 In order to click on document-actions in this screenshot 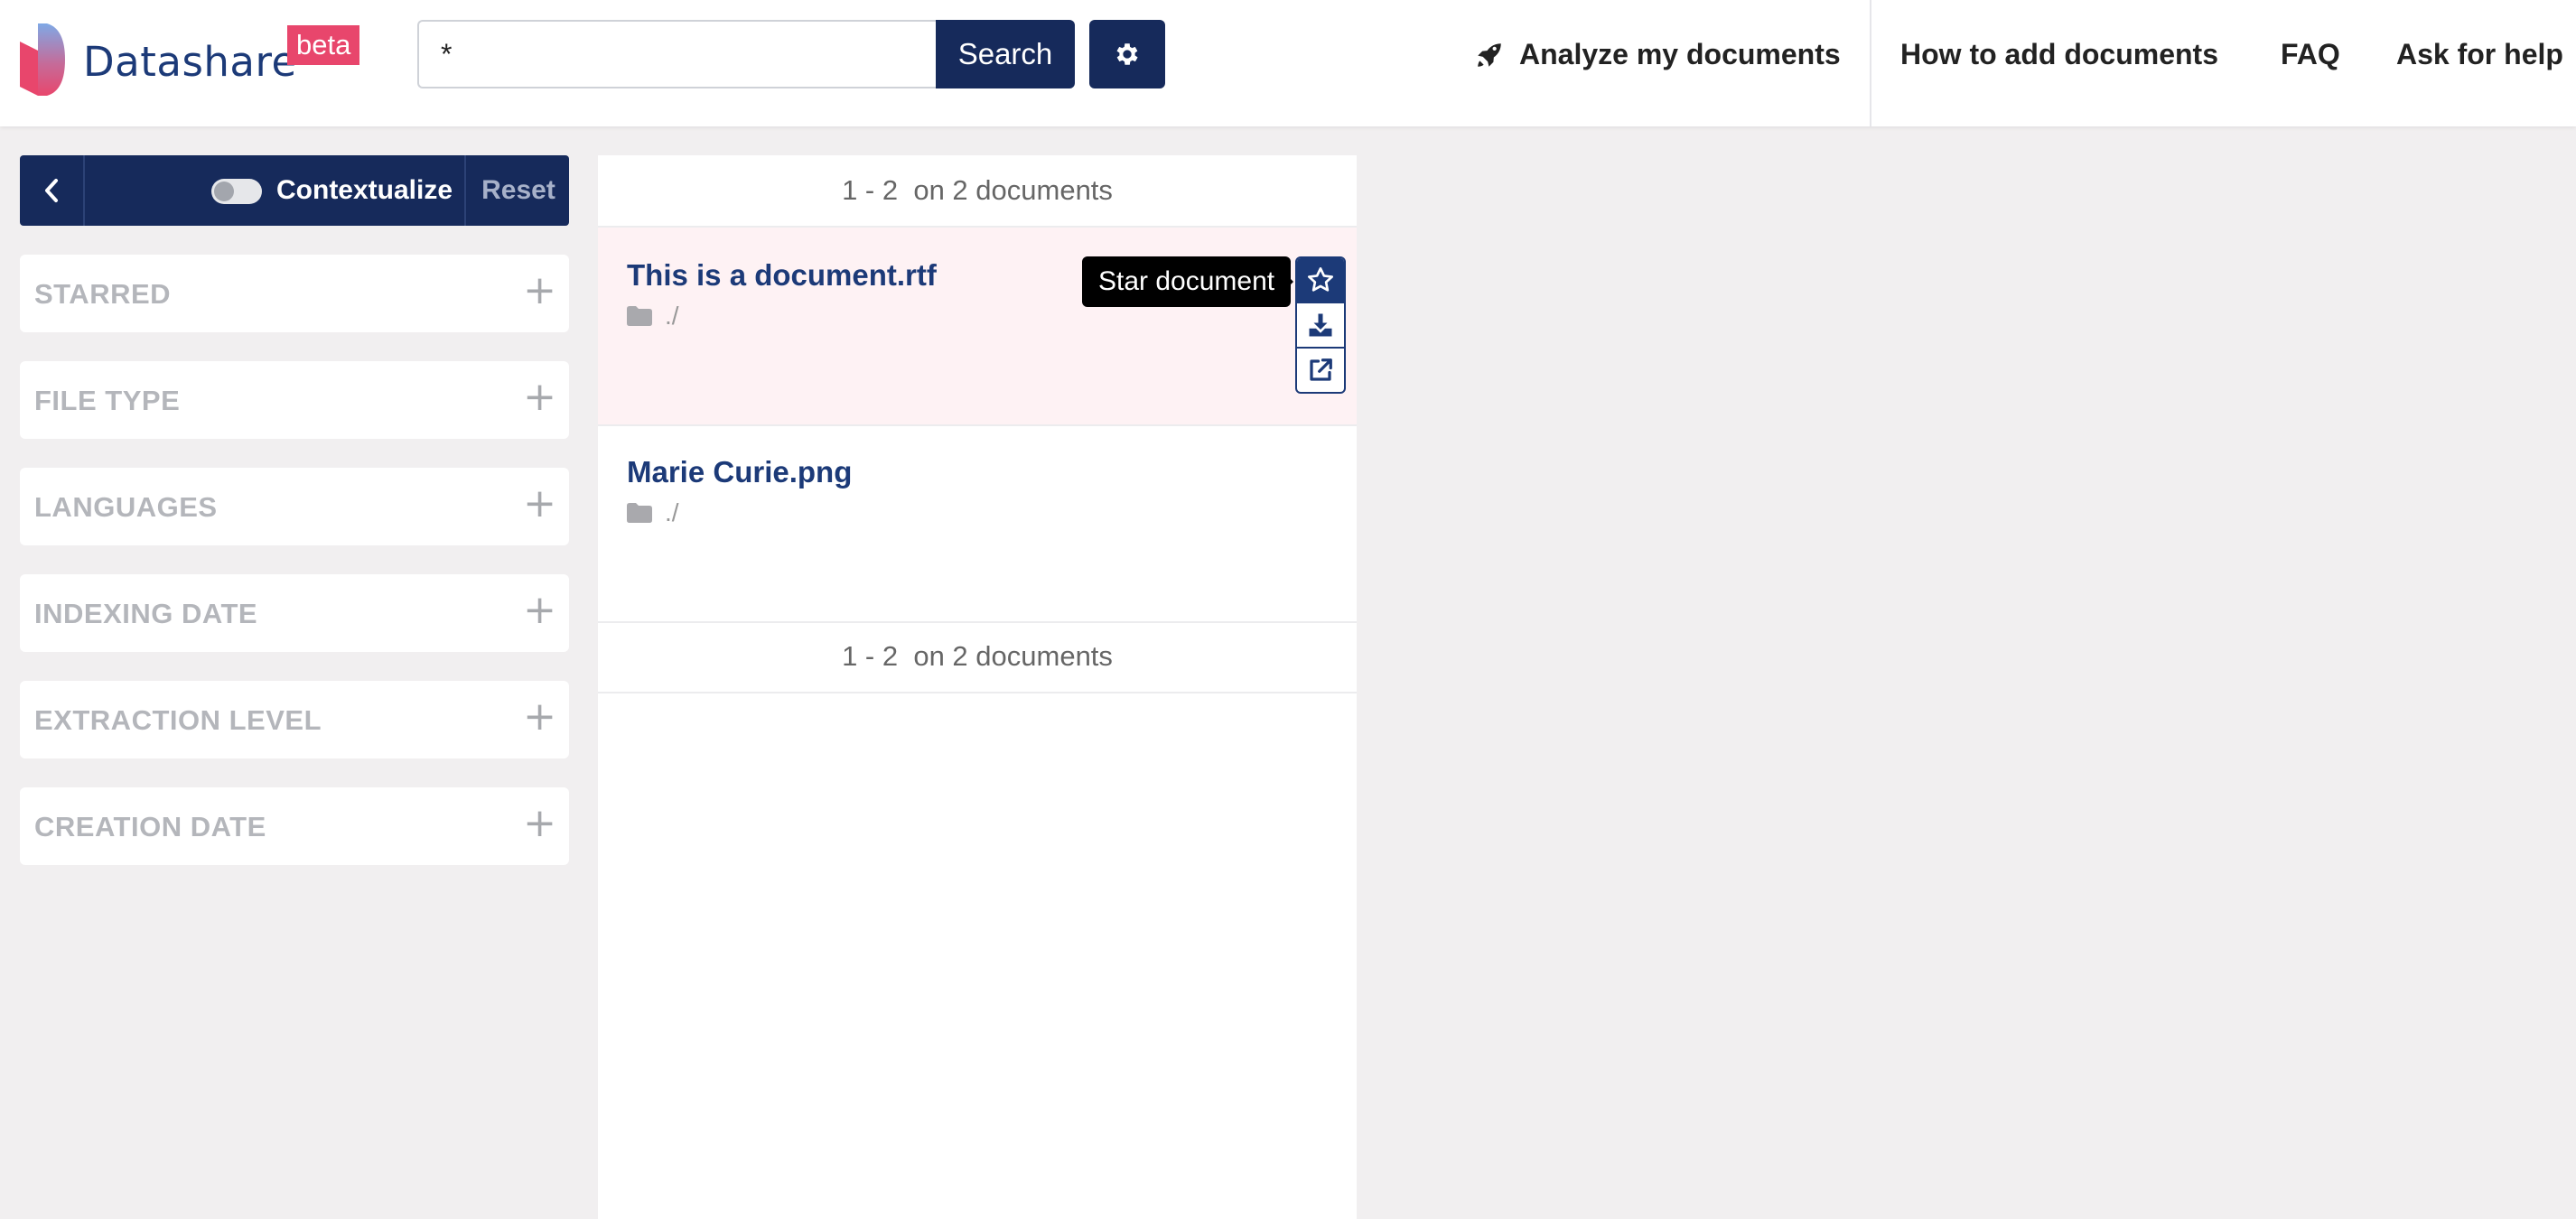, I will do `click(1320, 325)`.